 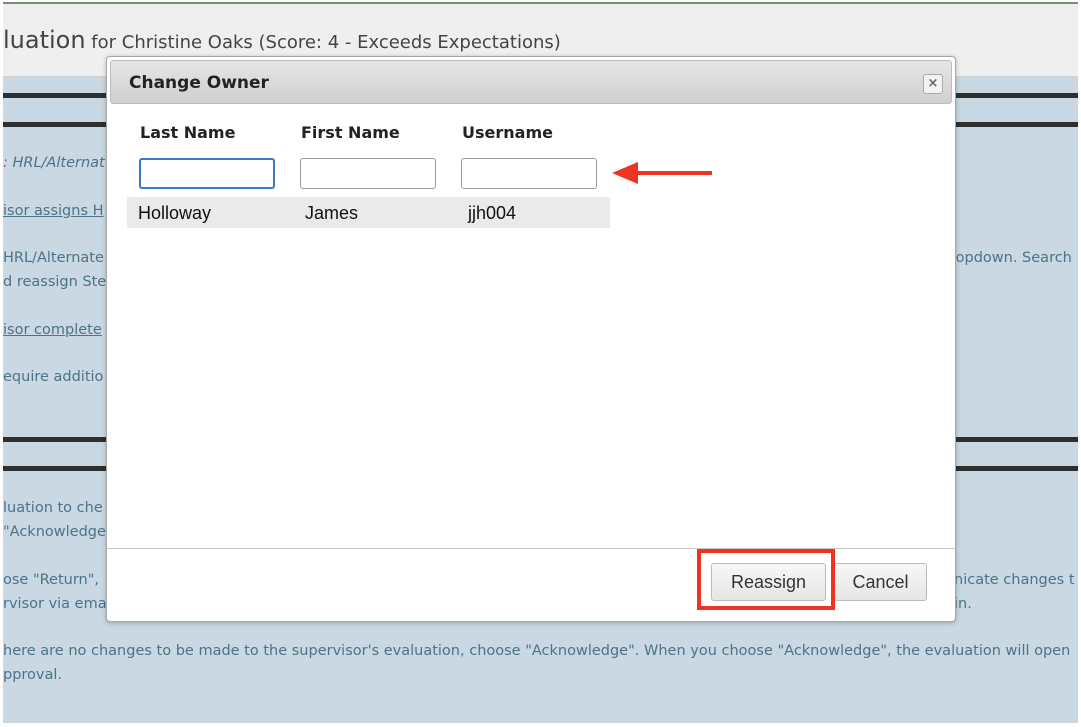 I want to click on reassign-highlight, so click(x=766, y=579).